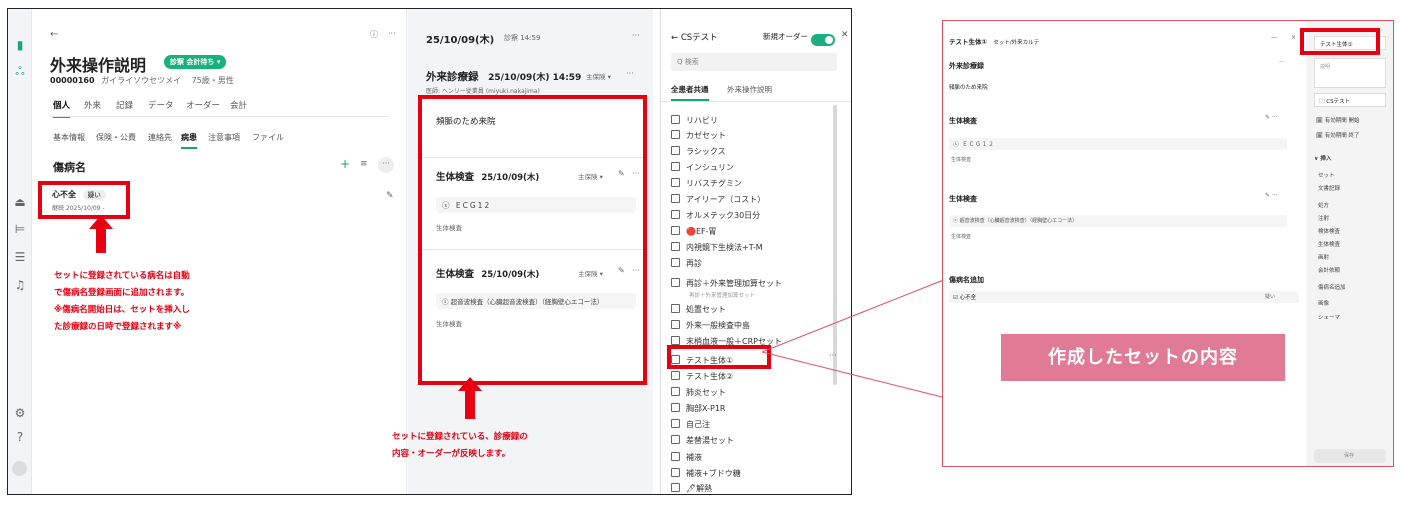  Describe the element at coordinates (751, 121) in the screenshot. I see `set-item: リハビリ` at that location.